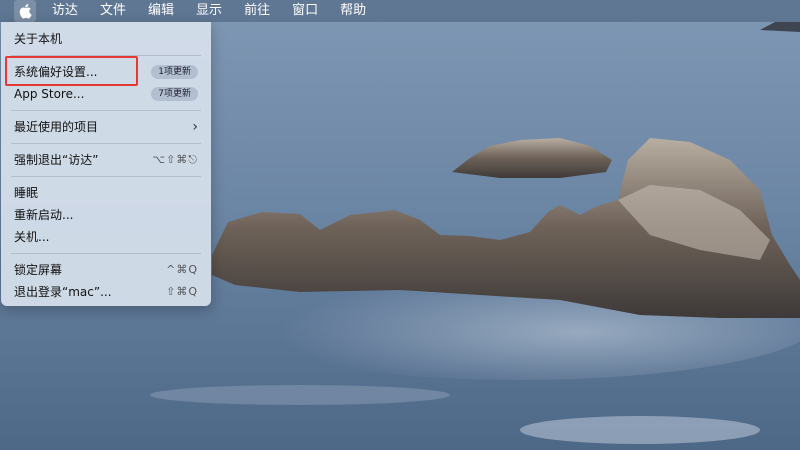  Describe the element at coordinates (113, 11) in the screenshot. I see `menubar-file: 文件` at that location.